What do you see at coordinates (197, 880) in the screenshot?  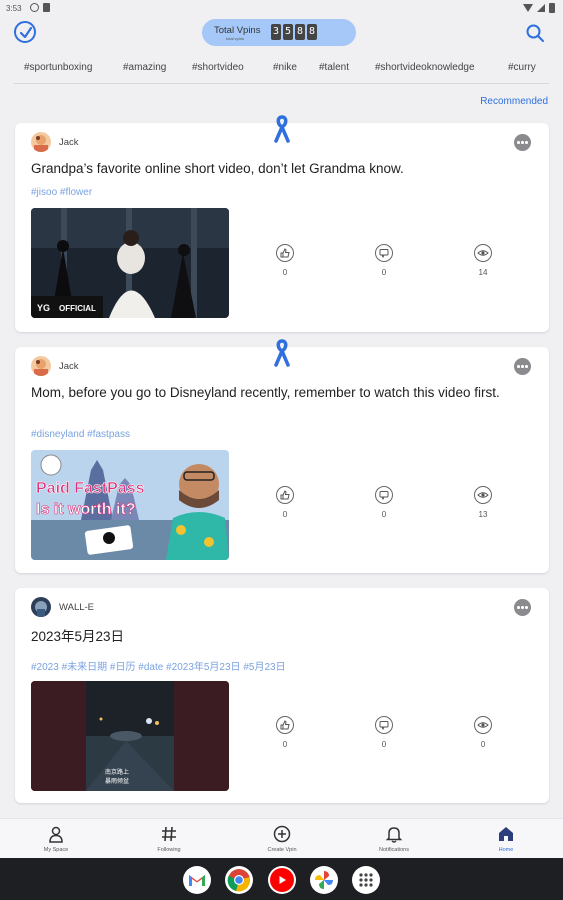 I see `gmail-icon` at bounding box center [197, 880].